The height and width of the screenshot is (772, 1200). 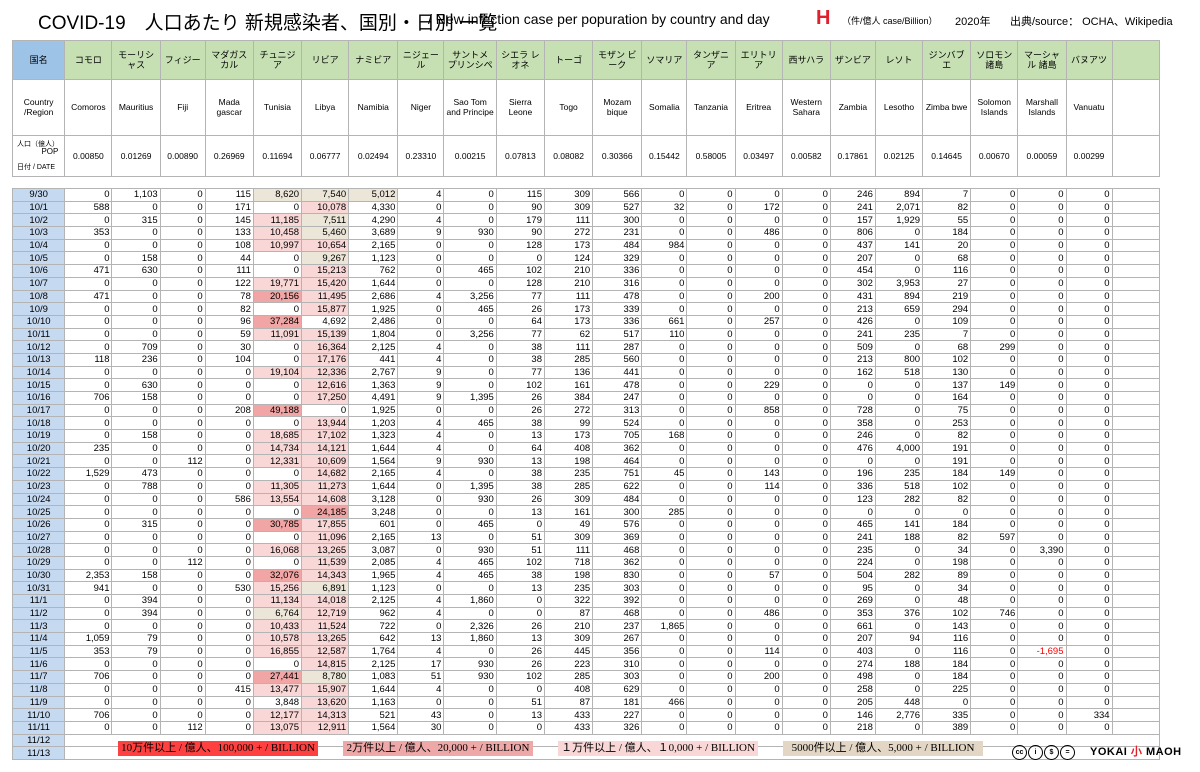 What do you see at coordinates (758, 233) in the screenshot?
I see `value-cell: 486` at bounding box center [758, 233].